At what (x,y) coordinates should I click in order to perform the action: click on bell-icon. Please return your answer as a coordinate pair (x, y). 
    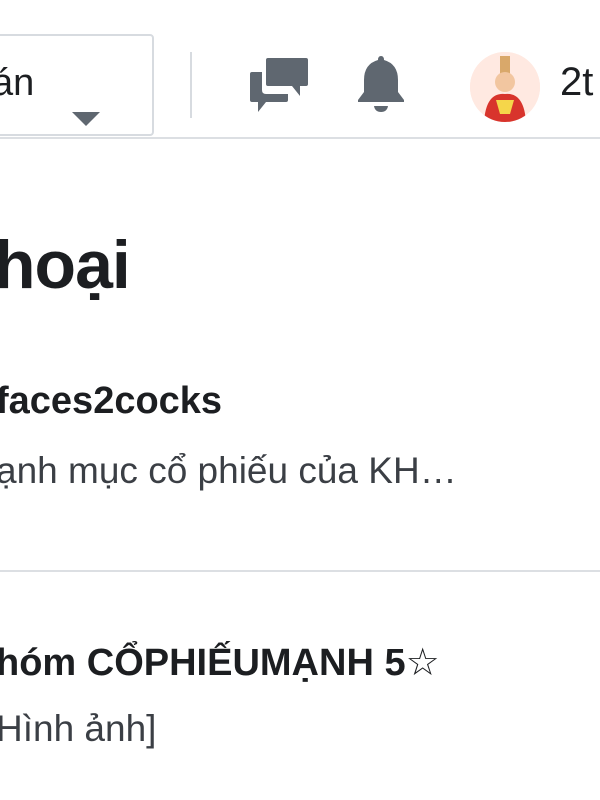
    Looking at the image, I should click on (381, 84).